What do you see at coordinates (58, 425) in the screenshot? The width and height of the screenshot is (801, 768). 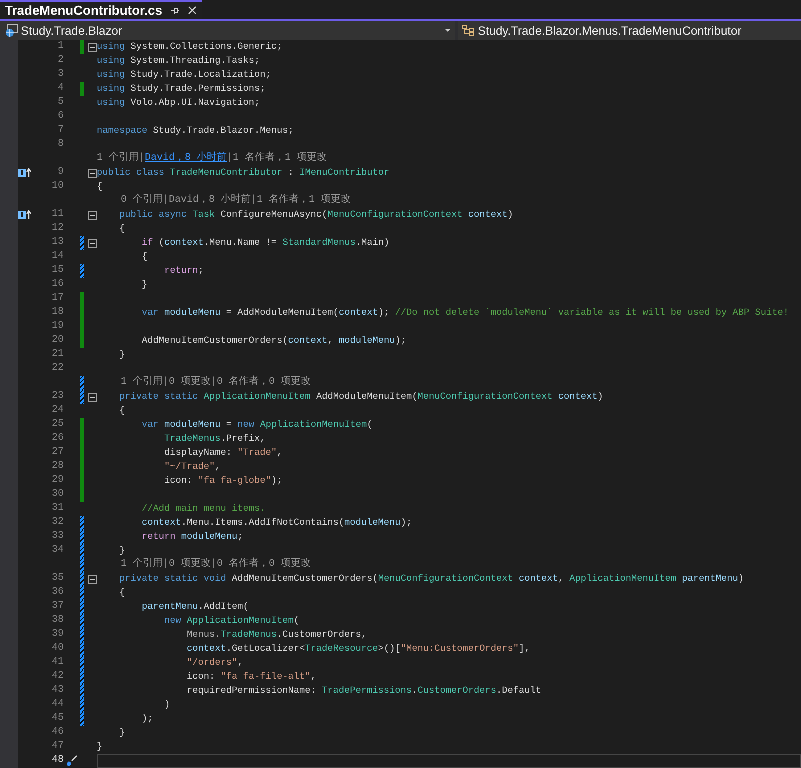 I see `line-number: 25` at bounding box center [58, 425].